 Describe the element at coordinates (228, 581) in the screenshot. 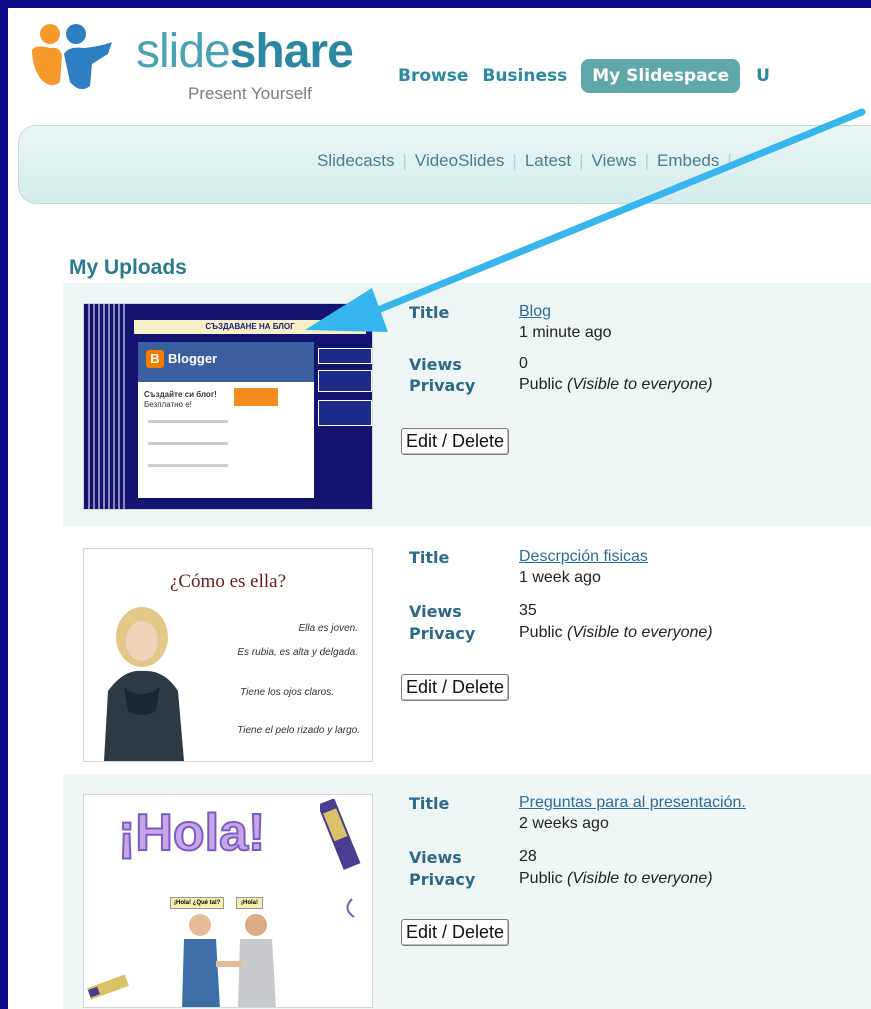

I see `thumb-heading: ¿Cómo es ella?` at that location.